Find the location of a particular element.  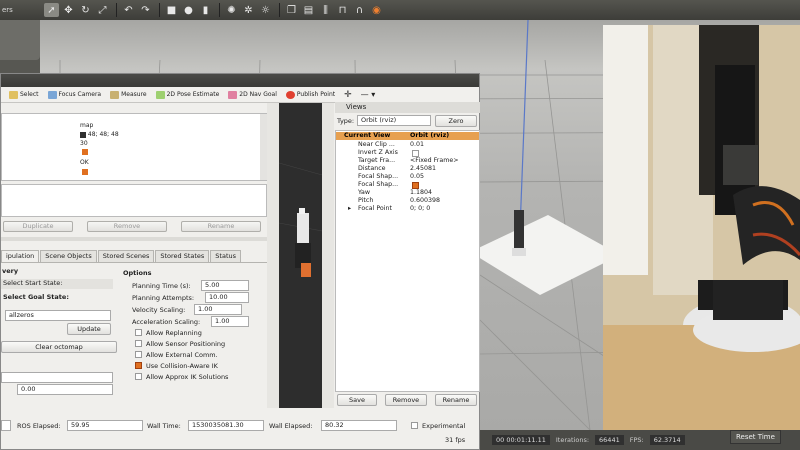

screenshot-icon: ◉ is located at coordinates (376, 10).